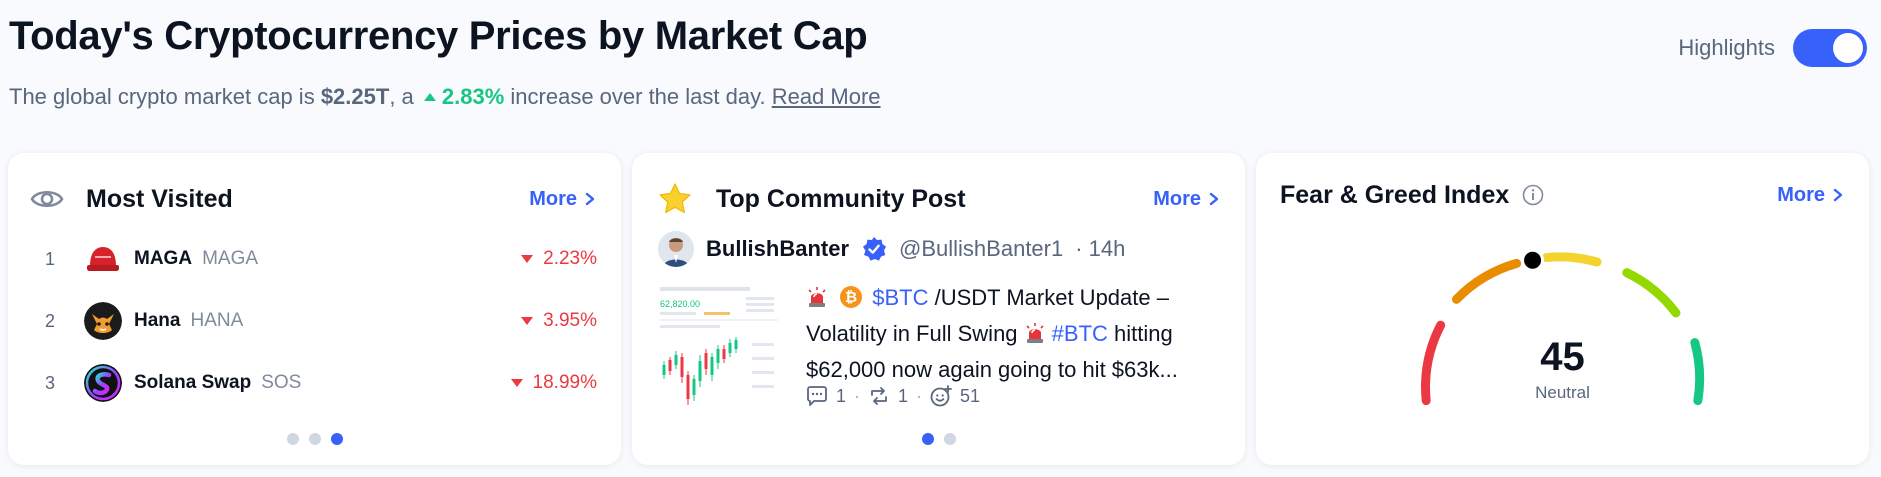 This screenshot has height=477, width=1881. I want to click on coin-symbol: SOS, so click(281, 382).